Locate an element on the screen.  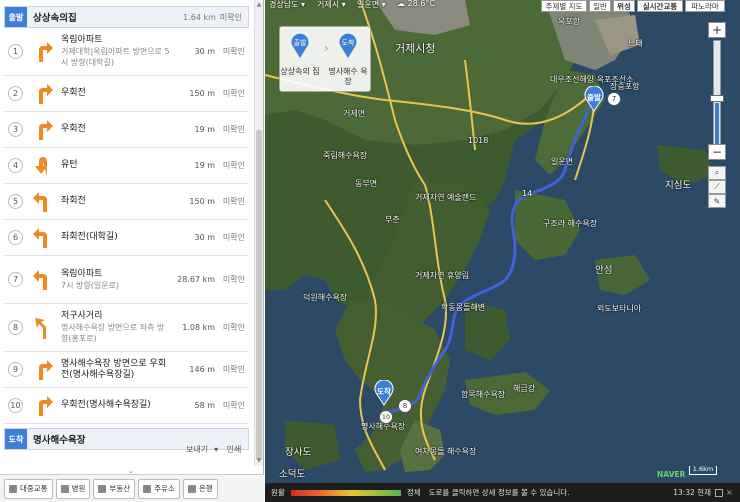
route-step: 3 우회전 19 m 미확인 is located at coordinates (126, 130).